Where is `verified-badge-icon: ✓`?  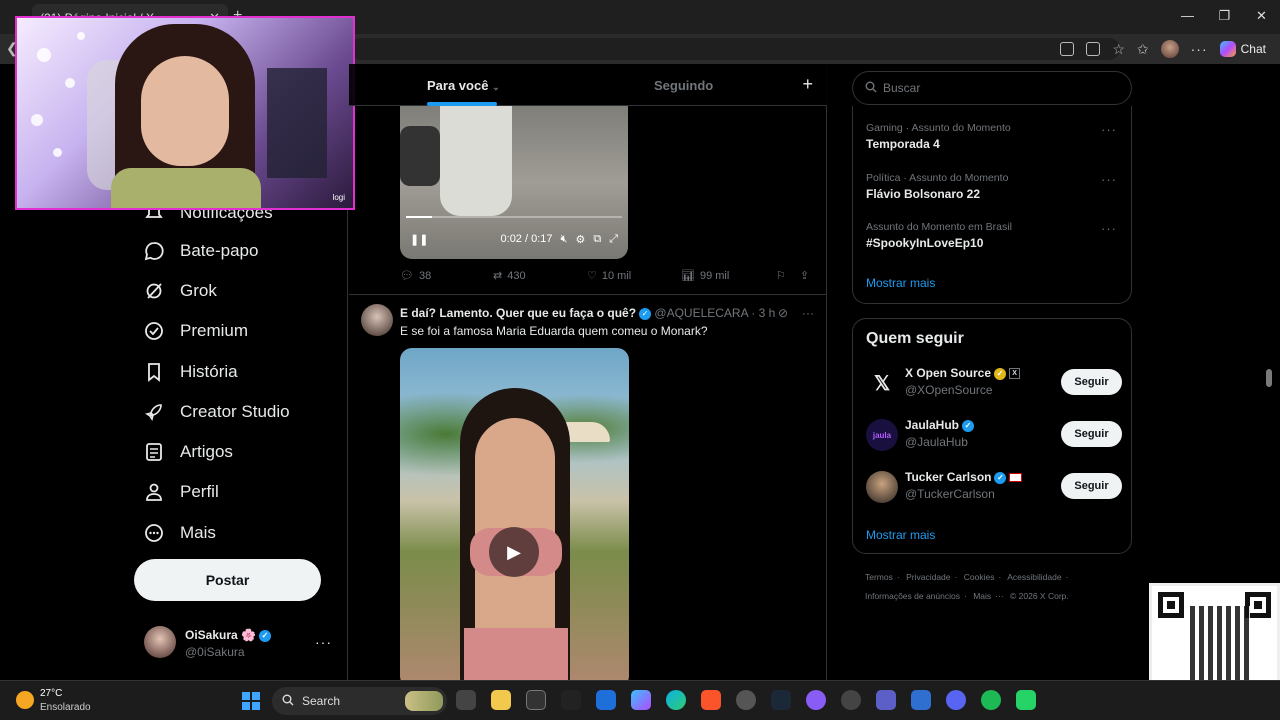
verified-badge-icon: ✓ is located at coordinates (264, 635).